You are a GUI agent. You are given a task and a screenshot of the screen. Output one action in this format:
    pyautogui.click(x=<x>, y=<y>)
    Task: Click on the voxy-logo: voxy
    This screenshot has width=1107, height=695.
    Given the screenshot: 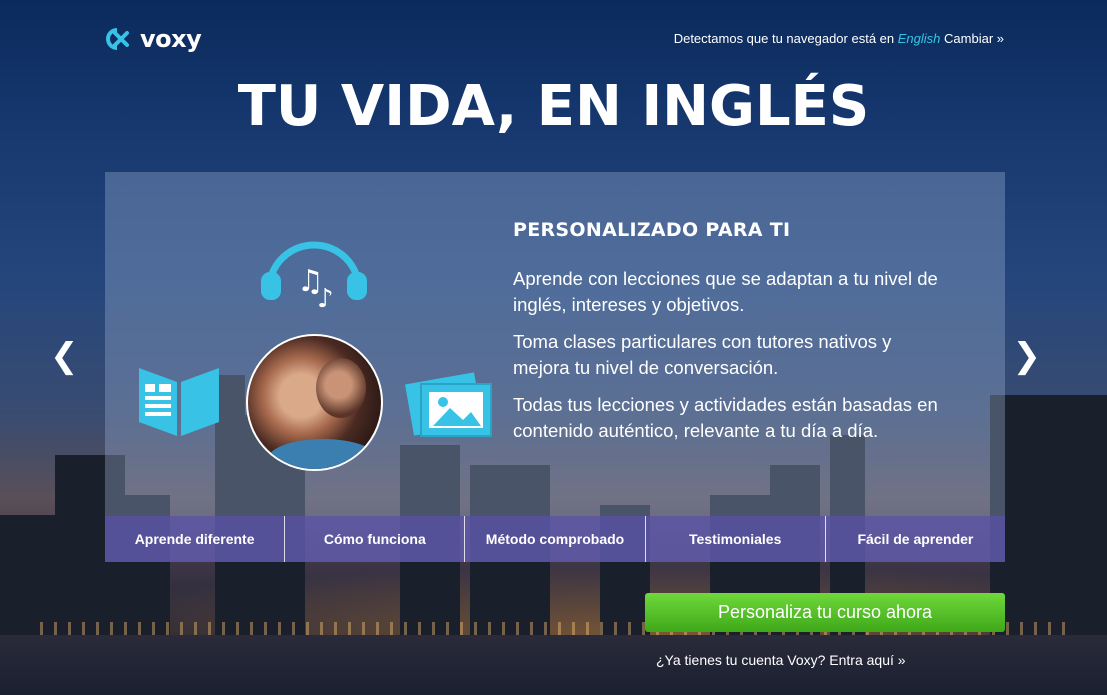 What is the action you would take?
    pyautogui.click(x=154, y=39)
    